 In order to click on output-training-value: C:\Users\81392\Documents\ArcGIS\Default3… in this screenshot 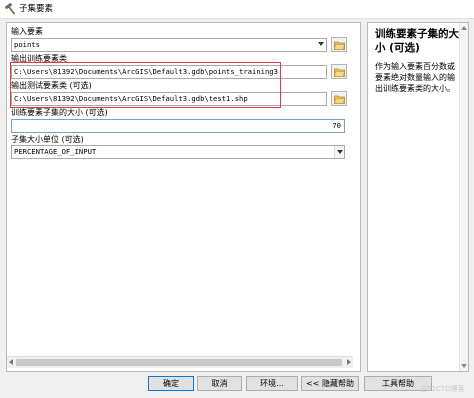, I will do `click(146, 71)`.